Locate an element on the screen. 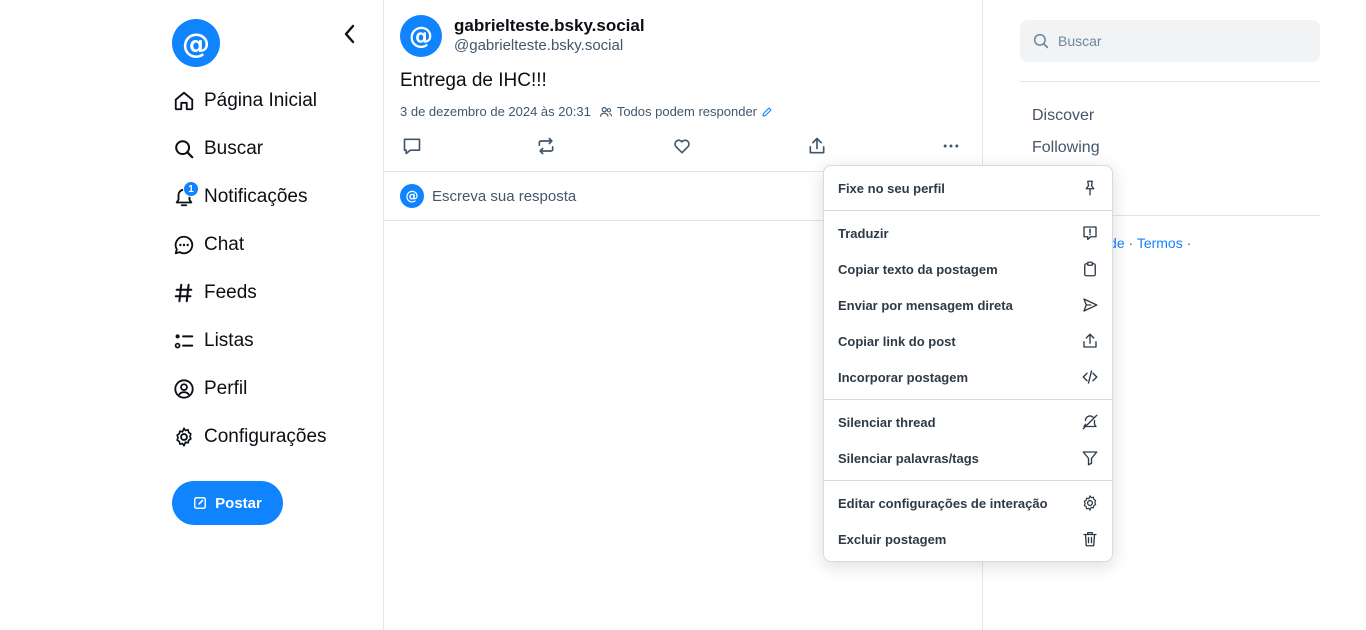 This screenshot has width=1366, height=630. menu-item-label: Copiar texto da postagem is located at coordinates (918, 269).